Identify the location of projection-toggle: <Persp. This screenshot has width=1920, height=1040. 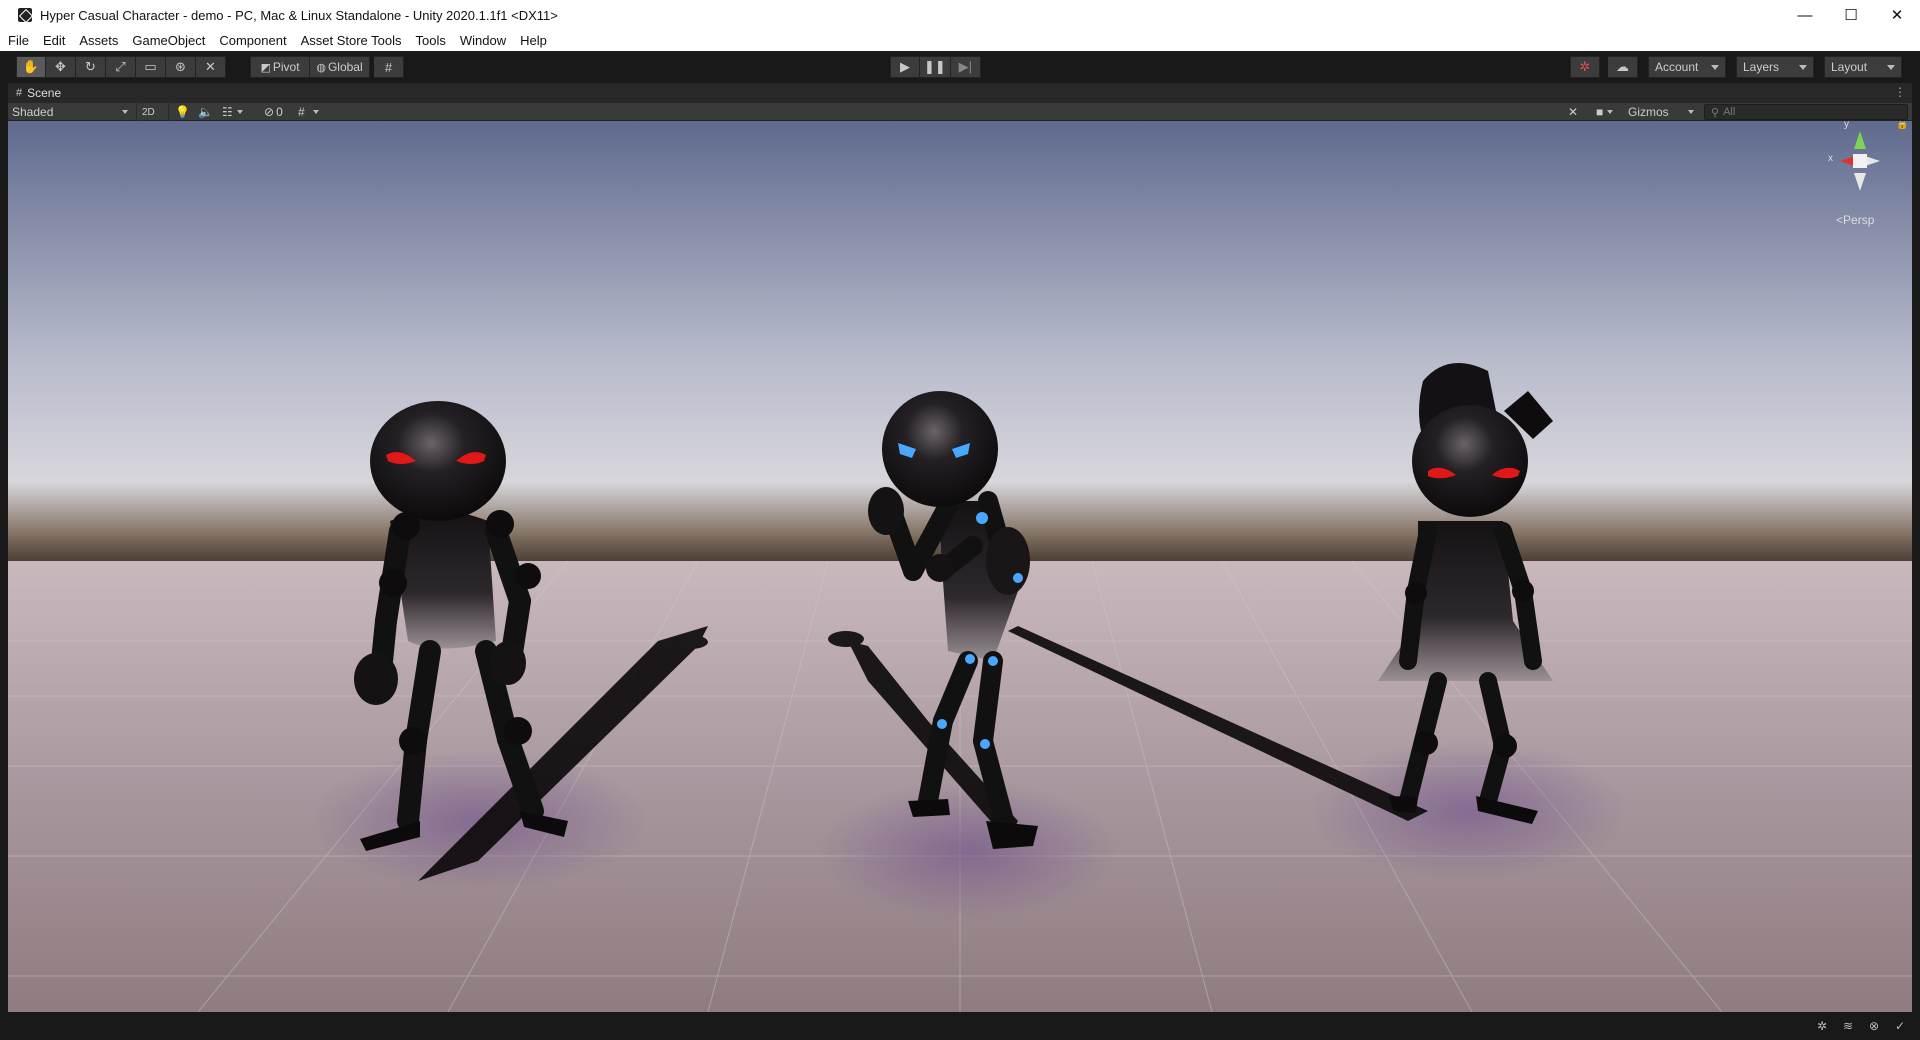
(1855, 220).